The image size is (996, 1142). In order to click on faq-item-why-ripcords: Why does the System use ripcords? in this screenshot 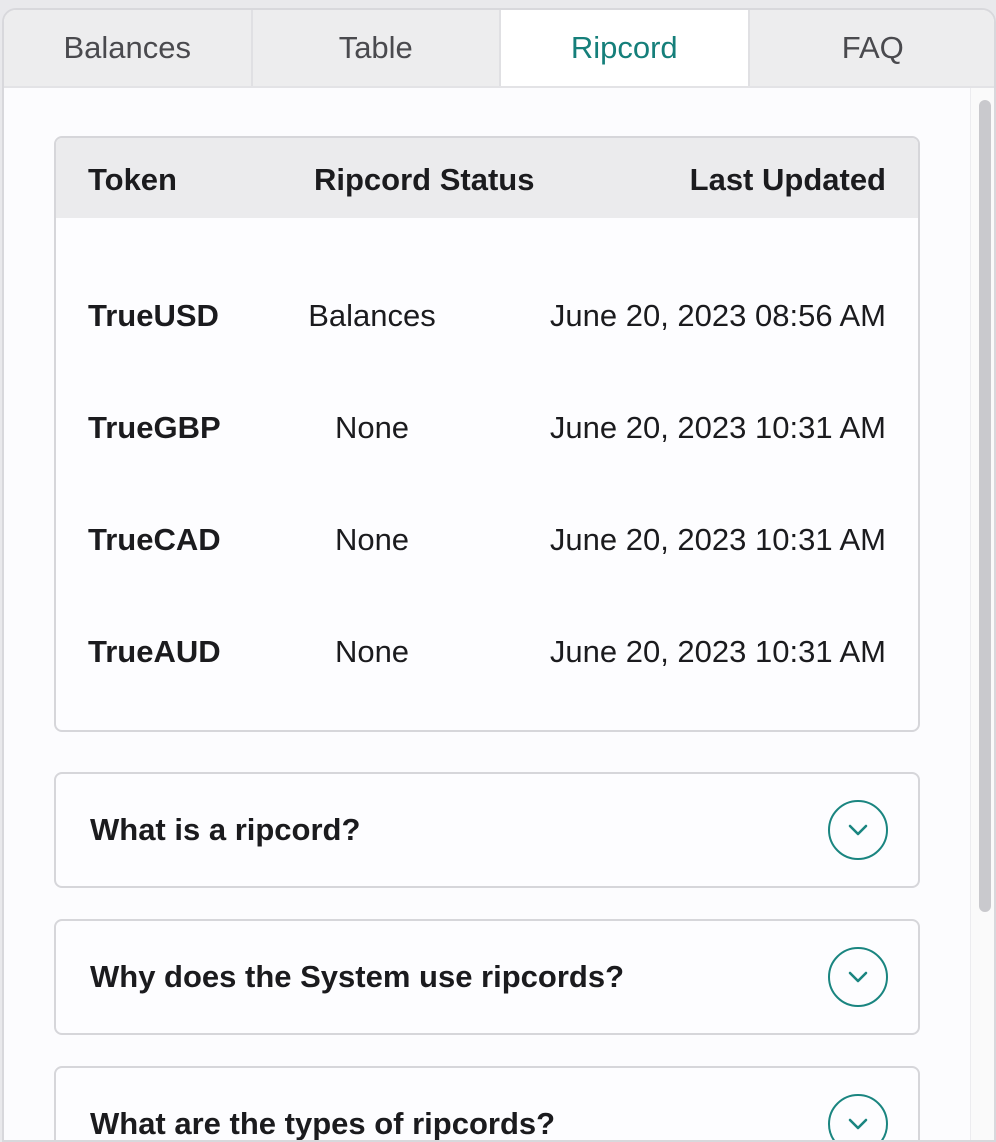, I will do `click(487, 977)`.